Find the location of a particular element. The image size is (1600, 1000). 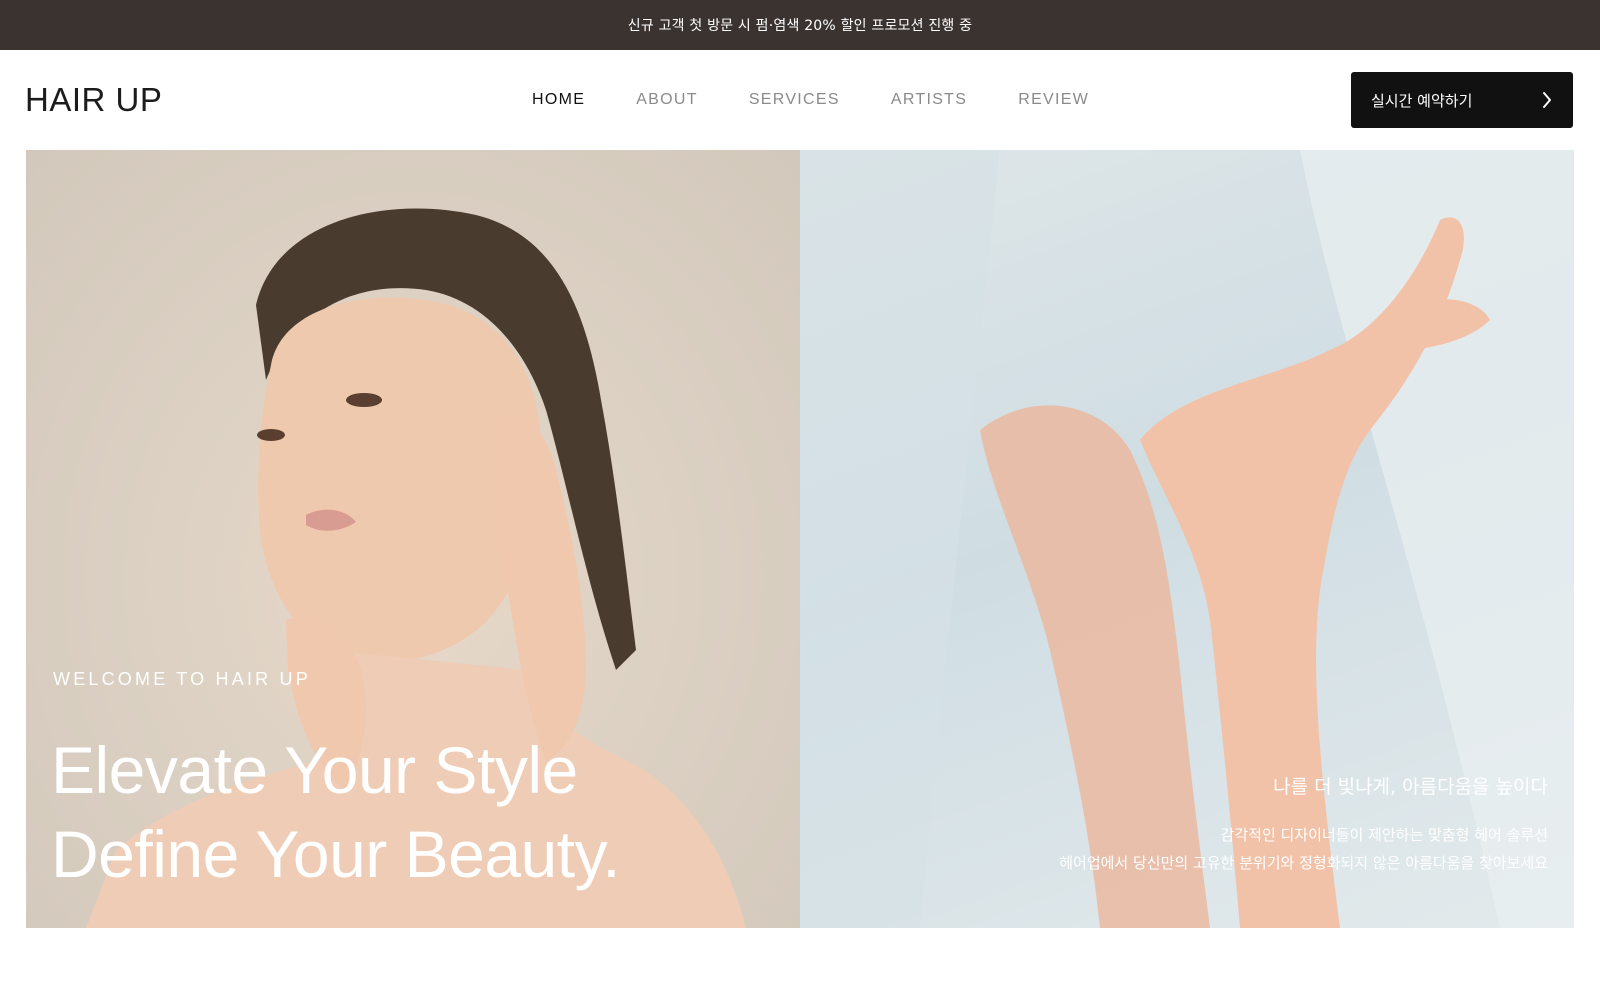

reserve-button-label: 실시간 예약하기 is located at coordinates (1422, 100).